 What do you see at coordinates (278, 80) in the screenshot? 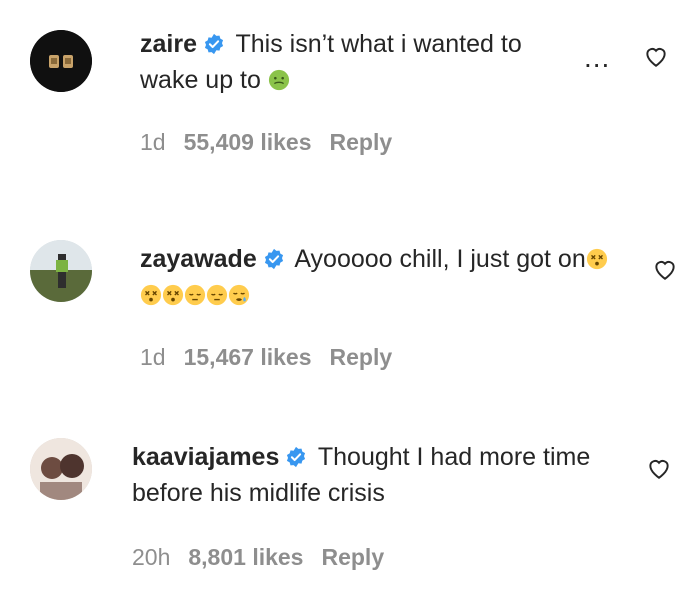
I see `nauseated-face-emoji-icon` at bounding box center [278, 80].